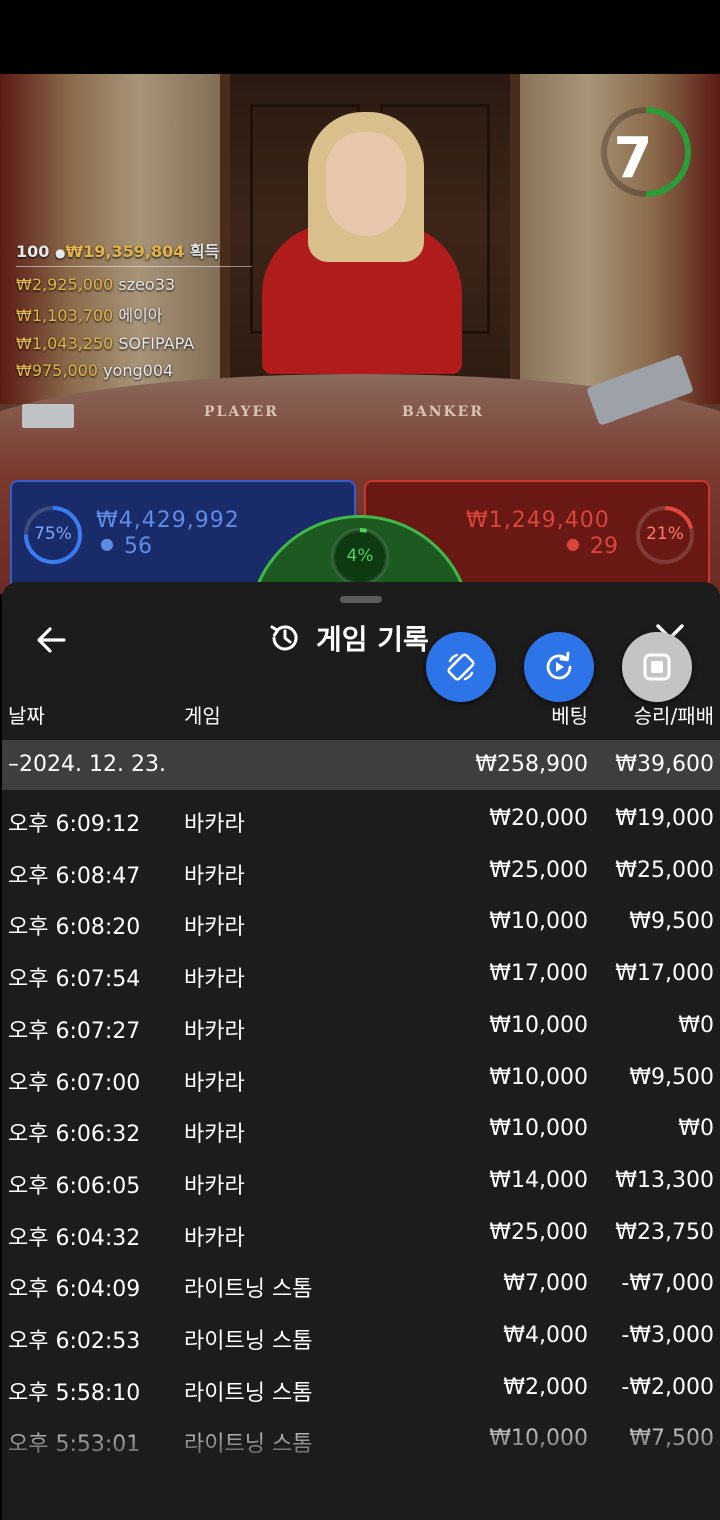  I want to click on row-time: 오후 6:06:05, so click(74, 1186).